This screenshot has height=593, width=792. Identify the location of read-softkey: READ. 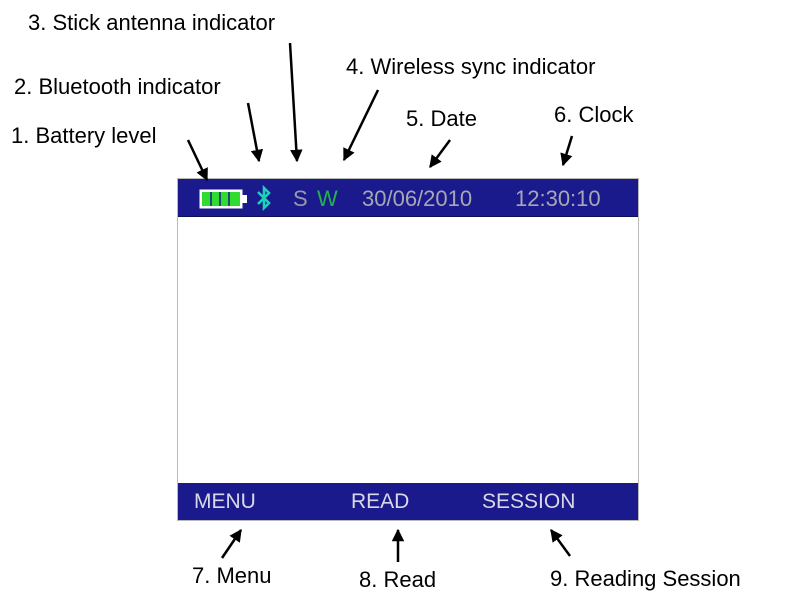
(380, 501).